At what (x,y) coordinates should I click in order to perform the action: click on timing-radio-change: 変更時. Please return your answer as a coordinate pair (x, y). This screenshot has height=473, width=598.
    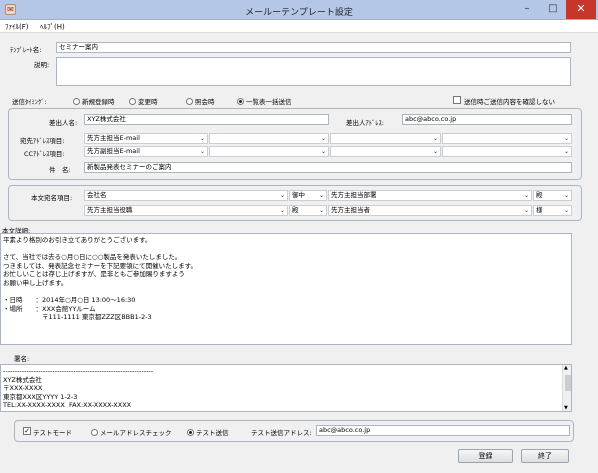
    Looking at the image, I should click on (143, 101).